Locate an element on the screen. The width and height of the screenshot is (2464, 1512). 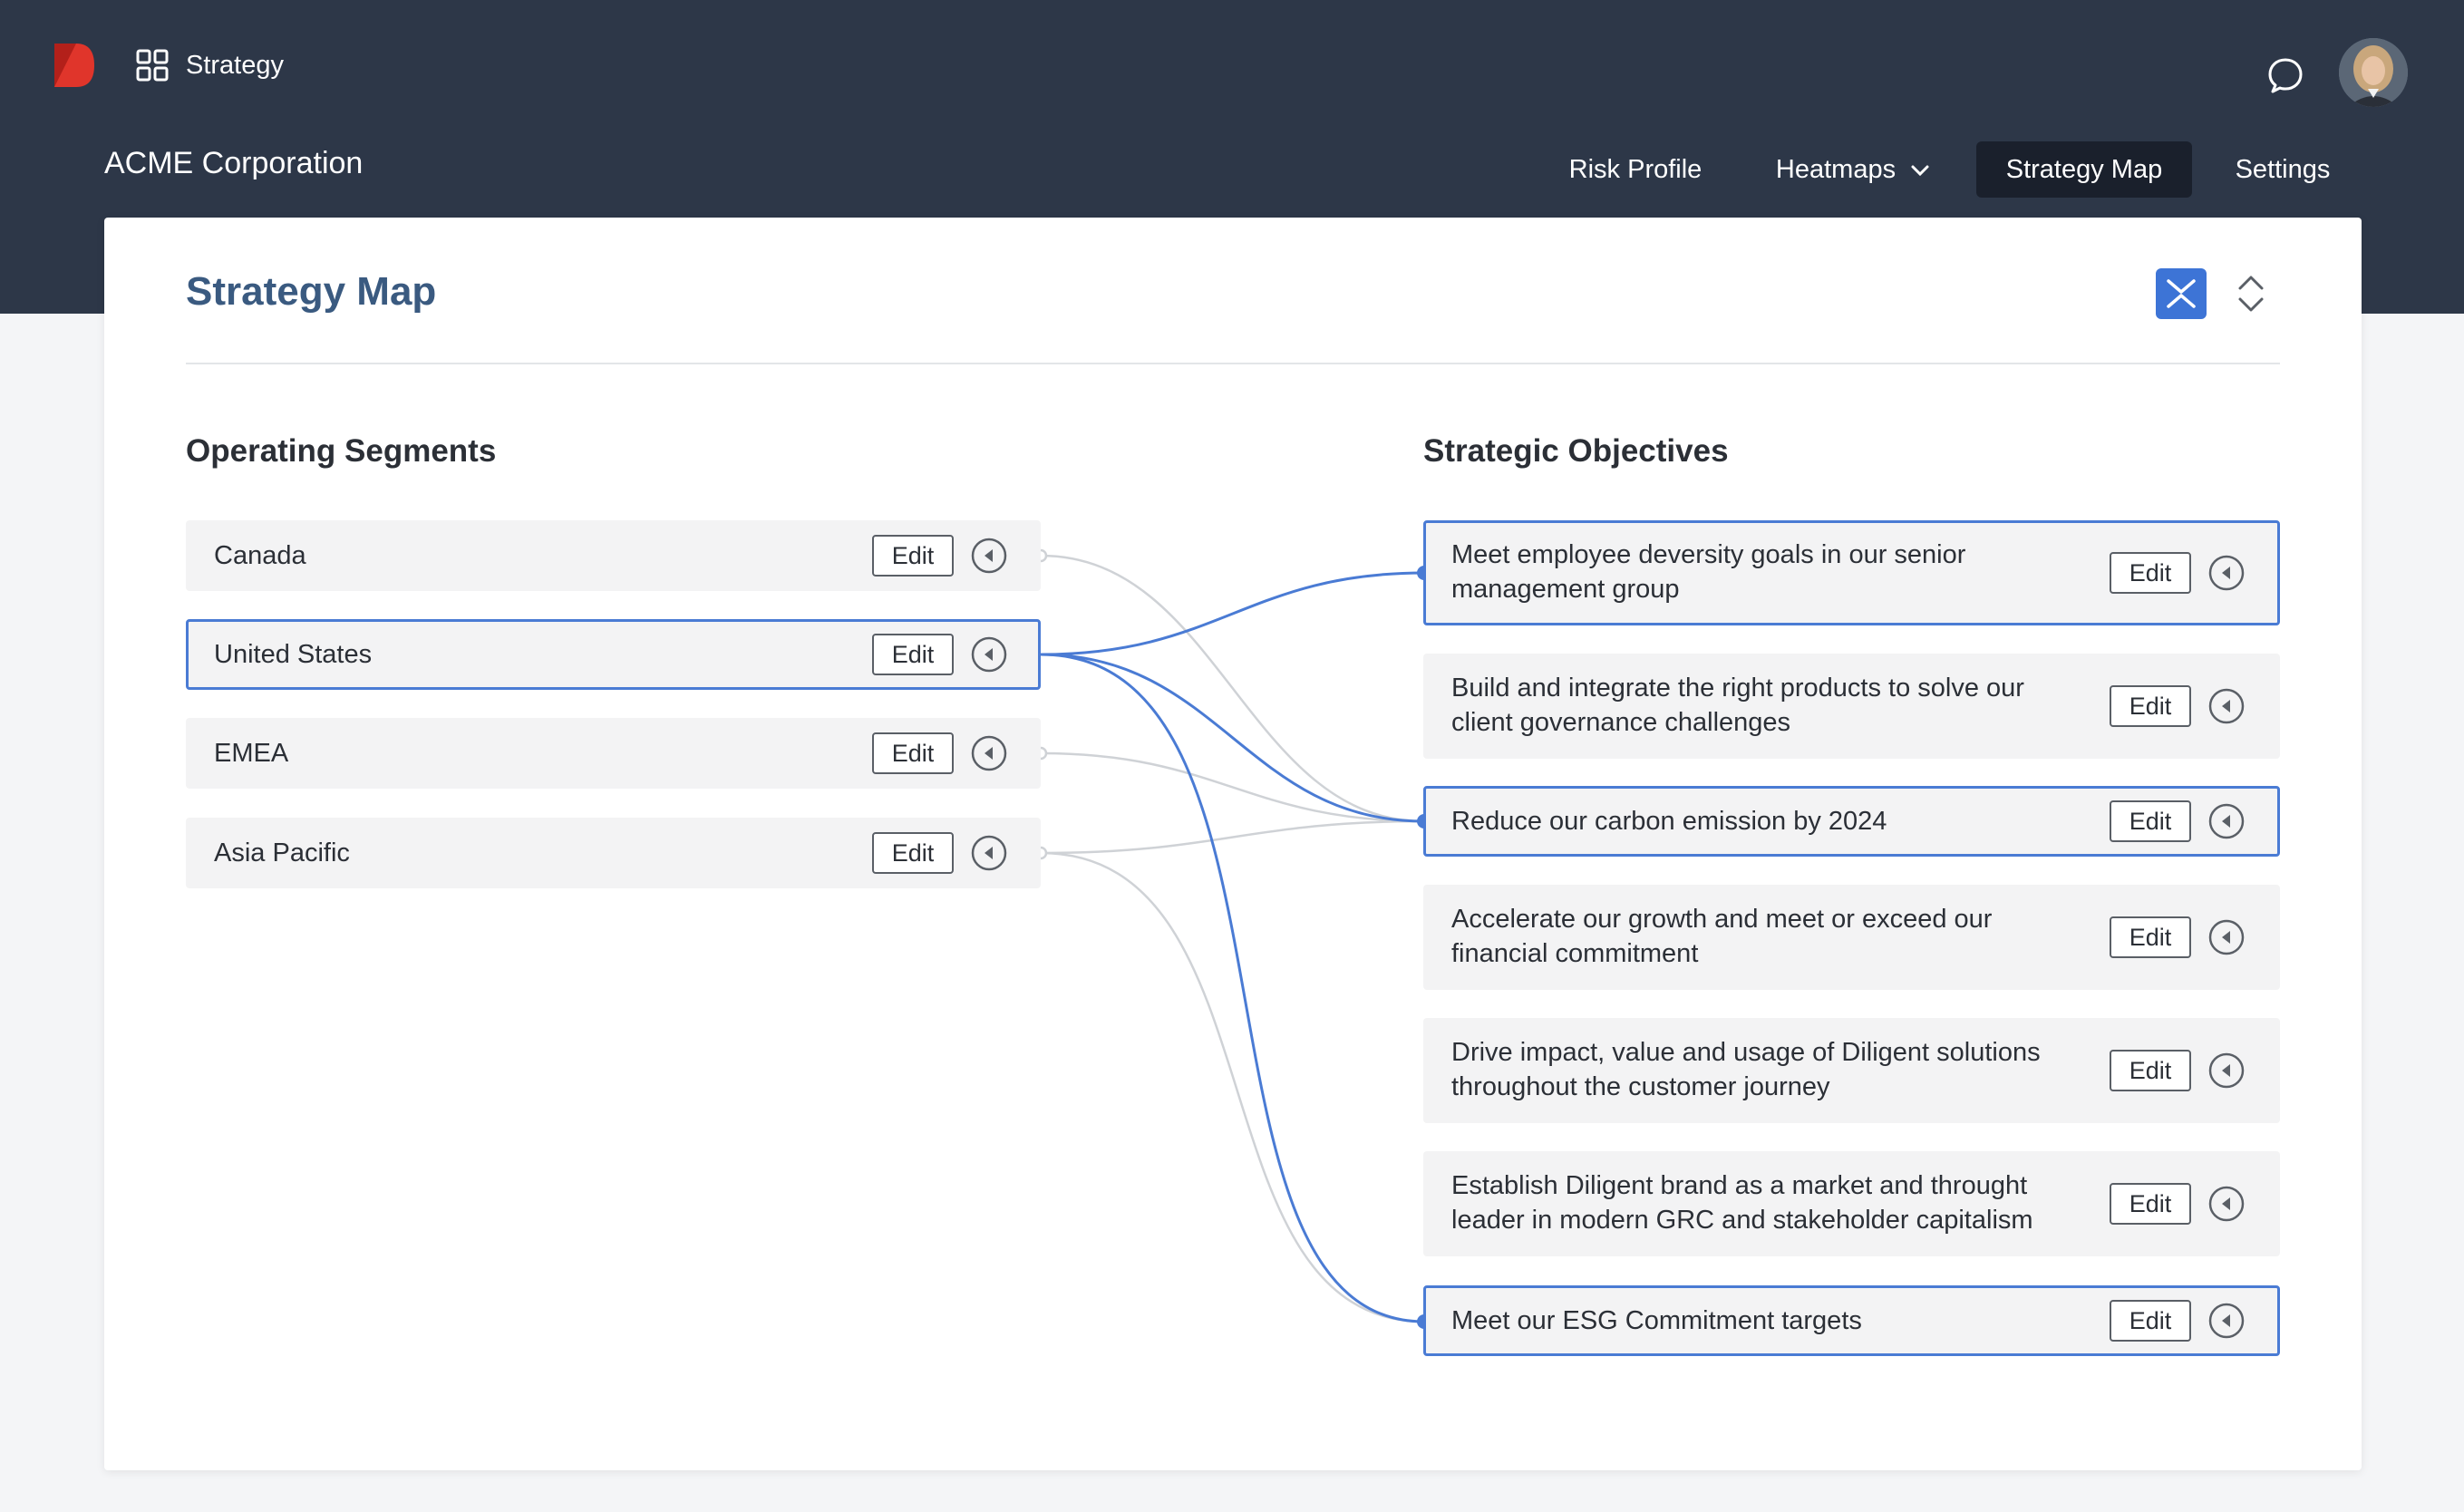
objective-label: Reduce our carbon emission by 2024 is located at coordinates (1669, 822).